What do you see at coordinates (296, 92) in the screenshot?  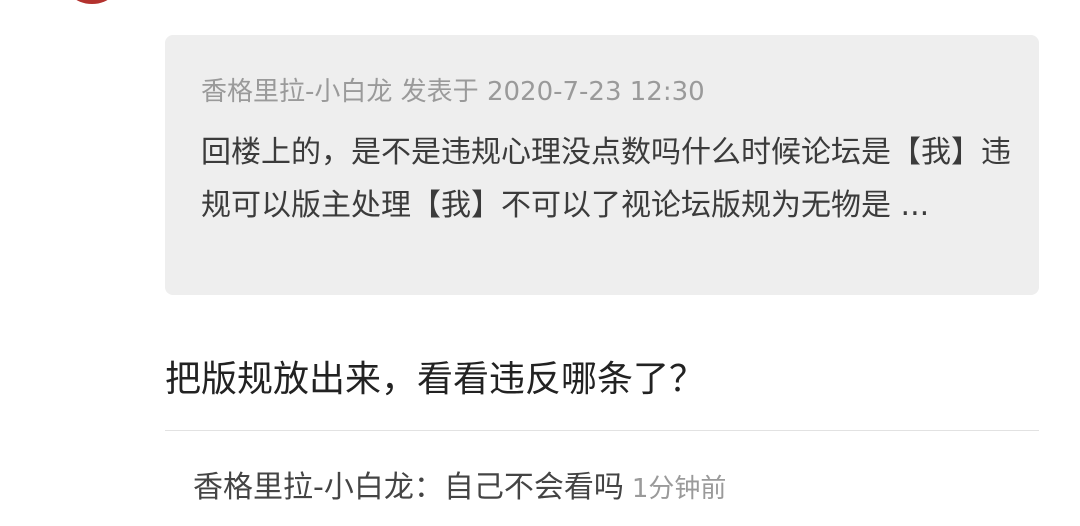 I see `quote-author: 香格里拉-小白龙` at bounding box center [296, 92].